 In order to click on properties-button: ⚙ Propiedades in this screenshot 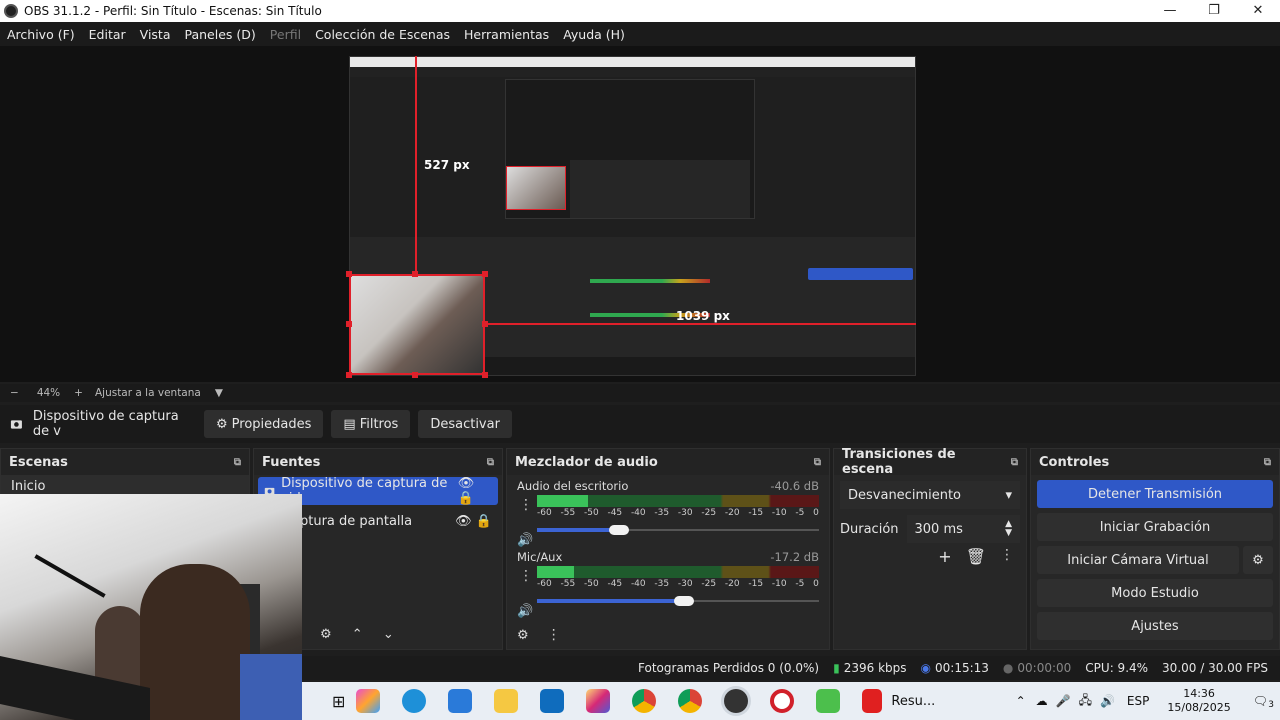, I will do `click(264, 424)`.